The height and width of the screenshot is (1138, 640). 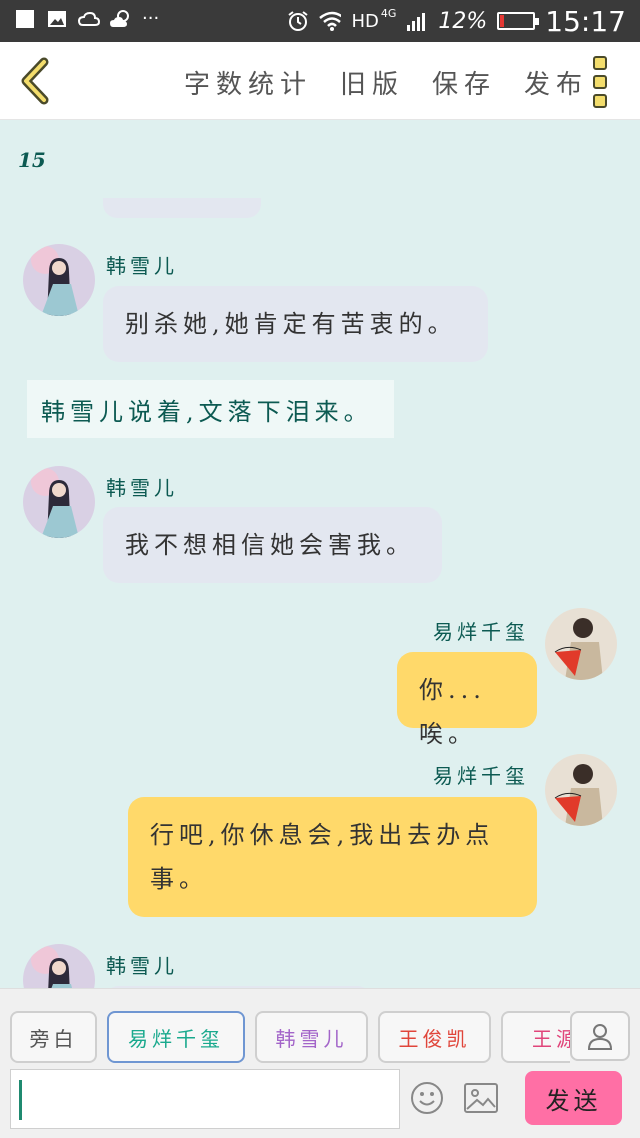 I want to click on battery-icon, so click(x=518, y=21).